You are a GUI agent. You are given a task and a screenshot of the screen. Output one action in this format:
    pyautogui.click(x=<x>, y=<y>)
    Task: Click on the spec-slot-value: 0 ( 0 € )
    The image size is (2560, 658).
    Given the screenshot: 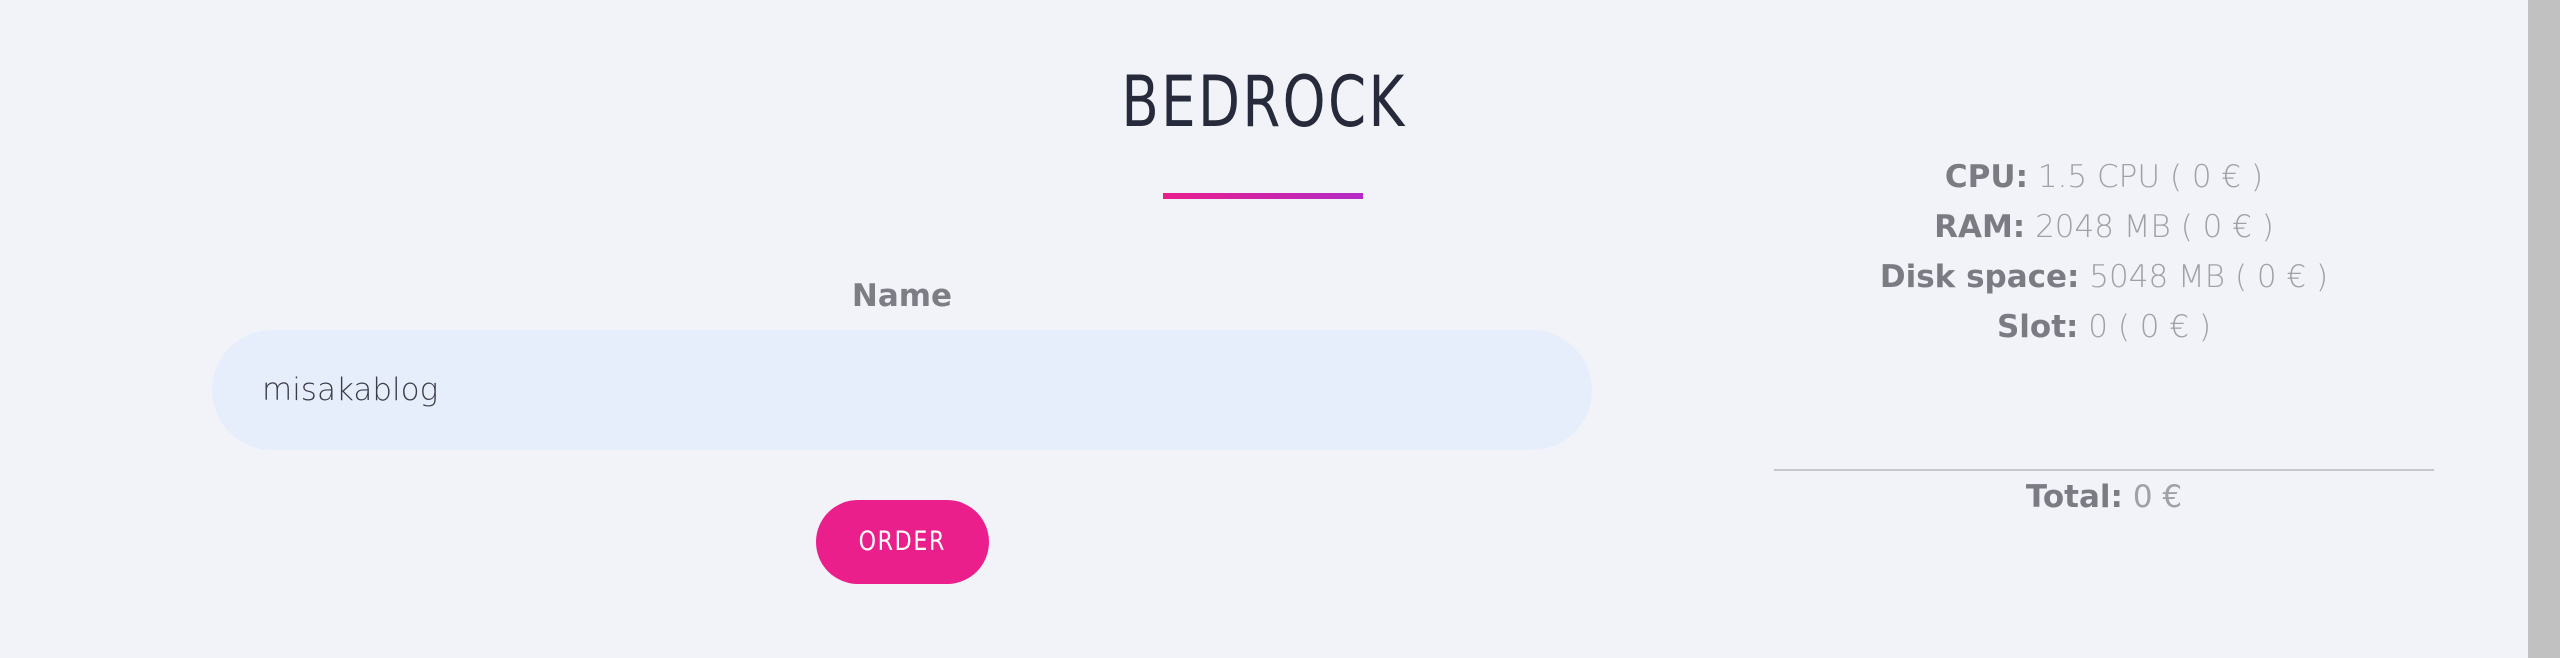 What is the action you would take?
    pyautogui.click(x=2150, y=327)
    